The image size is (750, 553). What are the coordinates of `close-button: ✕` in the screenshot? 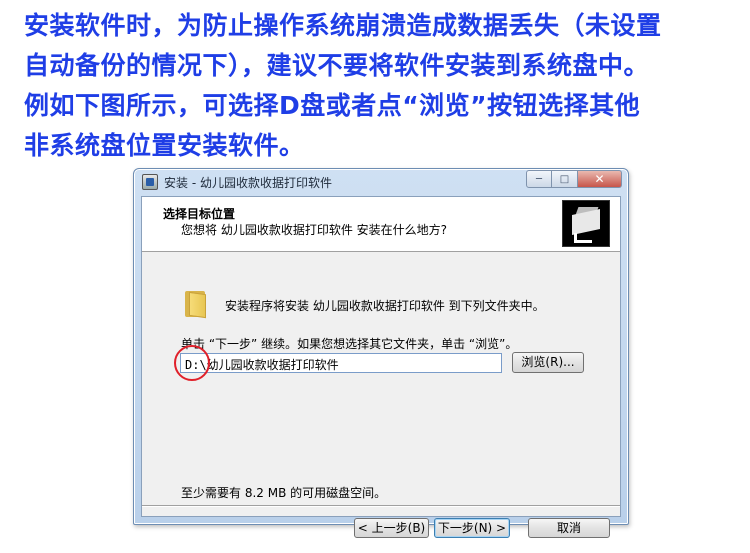 It's located at (600, 179).